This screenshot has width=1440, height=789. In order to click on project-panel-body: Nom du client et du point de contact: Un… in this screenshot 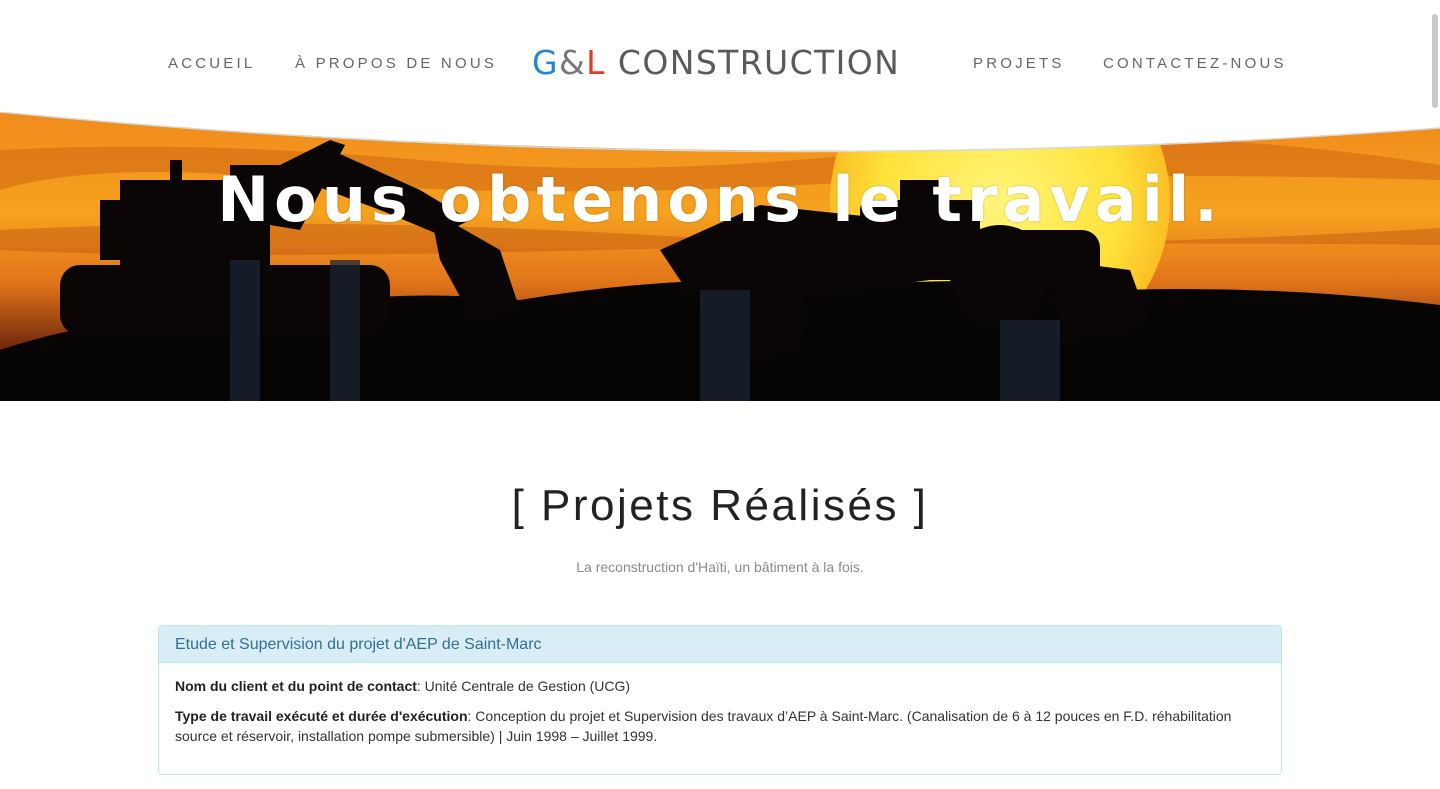, I will do `click(720, 704)`.